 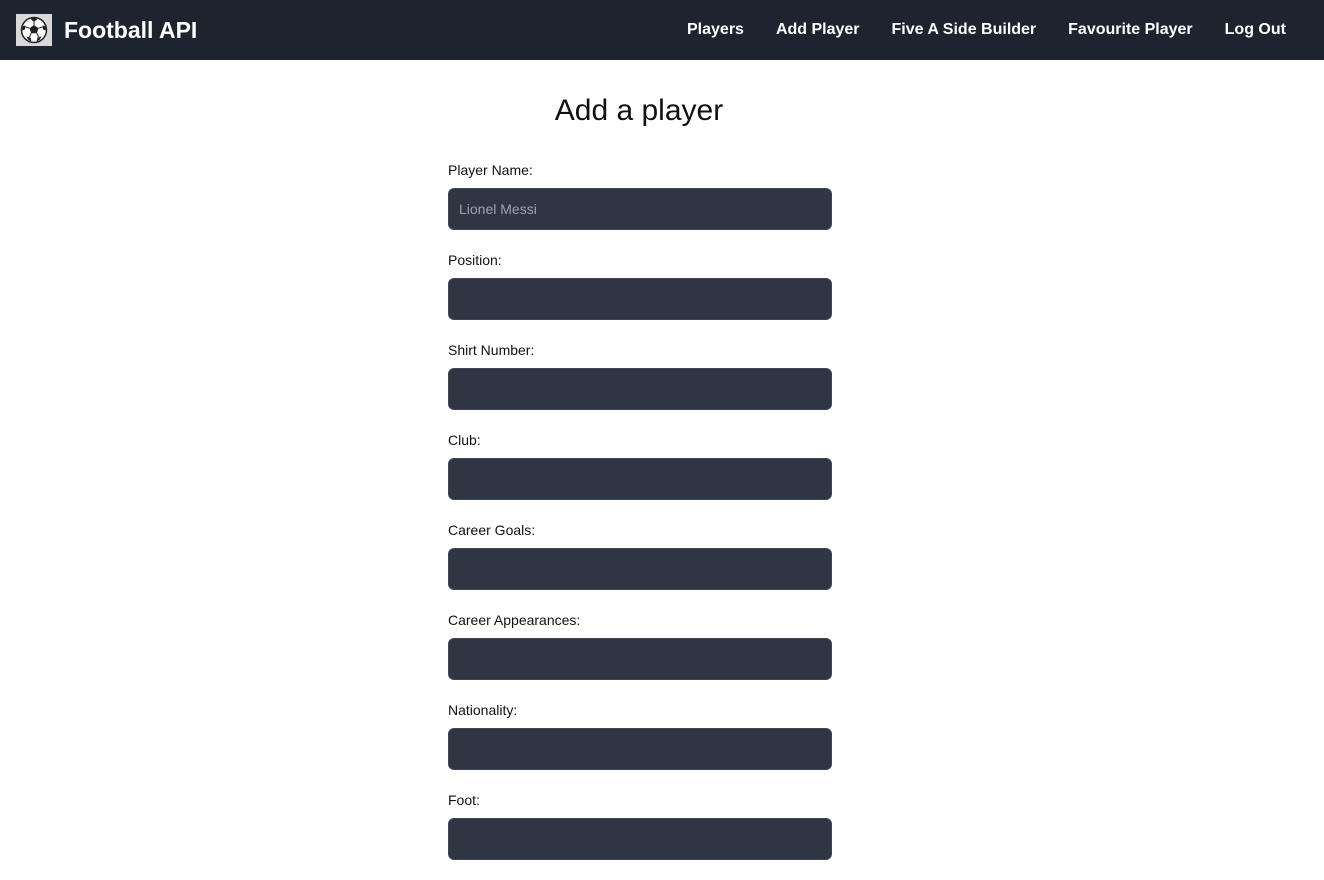 What do you see at coordinates (640, 839) in the screenshot?
I see `foot-input` at bounding box center [640, 839].